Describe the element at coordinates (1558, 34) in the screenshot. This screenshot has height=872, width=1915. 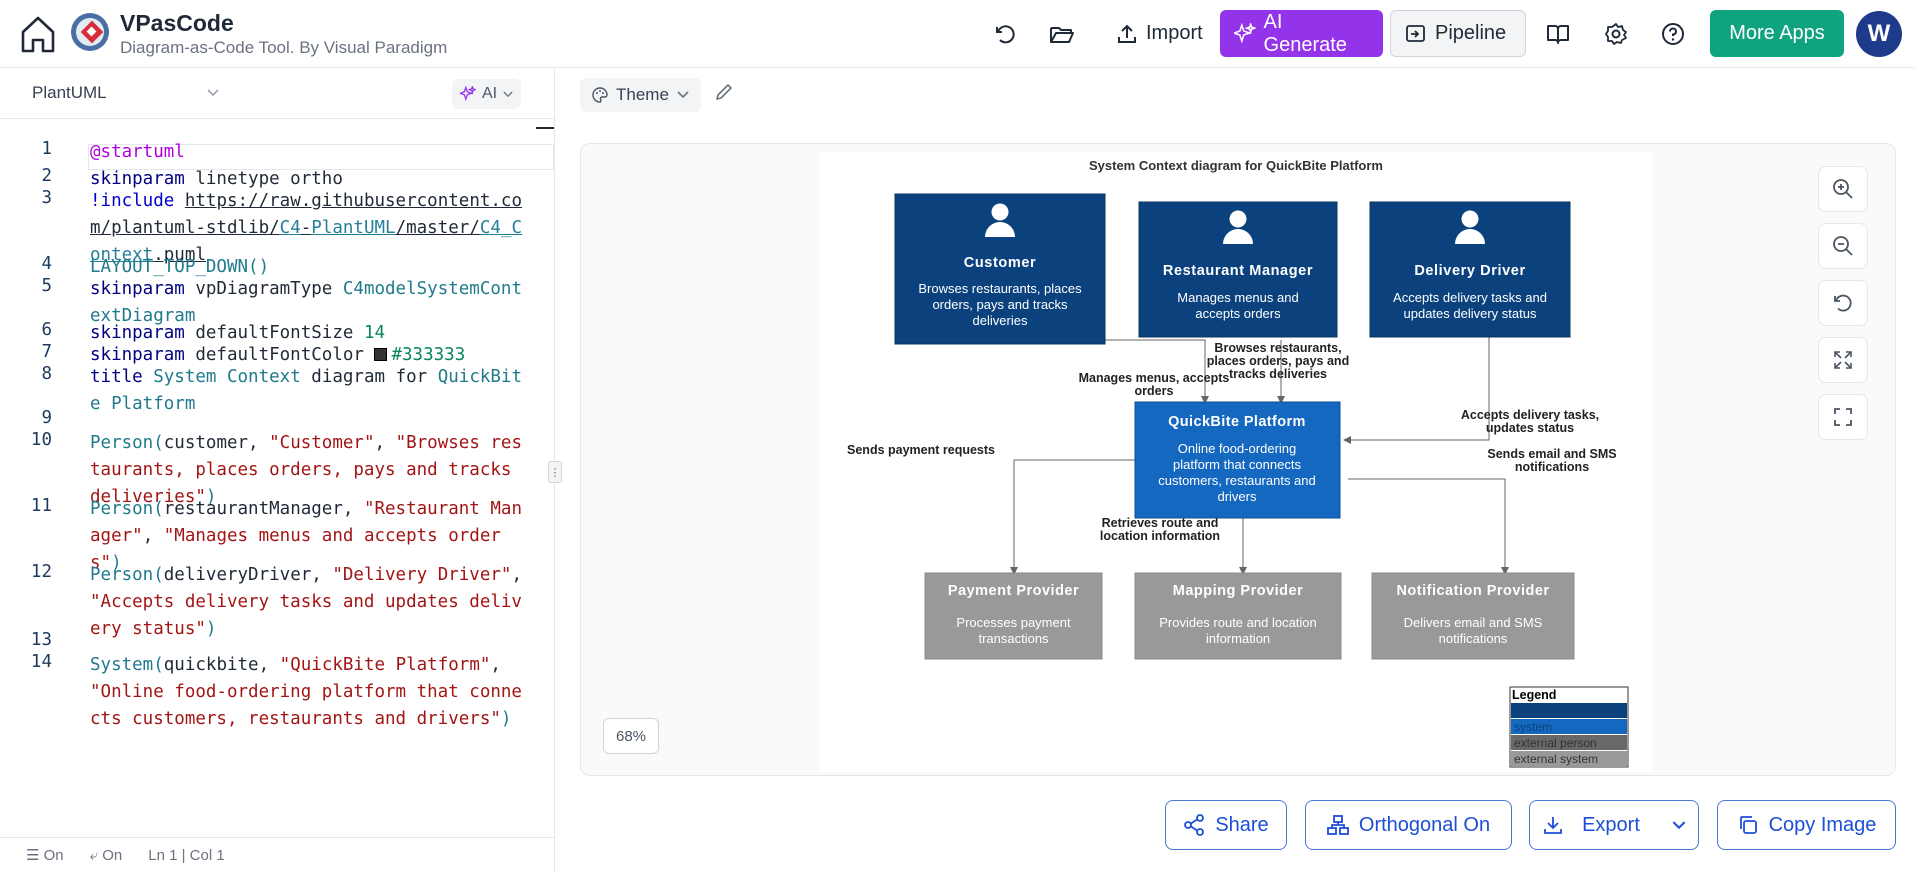
I see `book-icon` at that location.